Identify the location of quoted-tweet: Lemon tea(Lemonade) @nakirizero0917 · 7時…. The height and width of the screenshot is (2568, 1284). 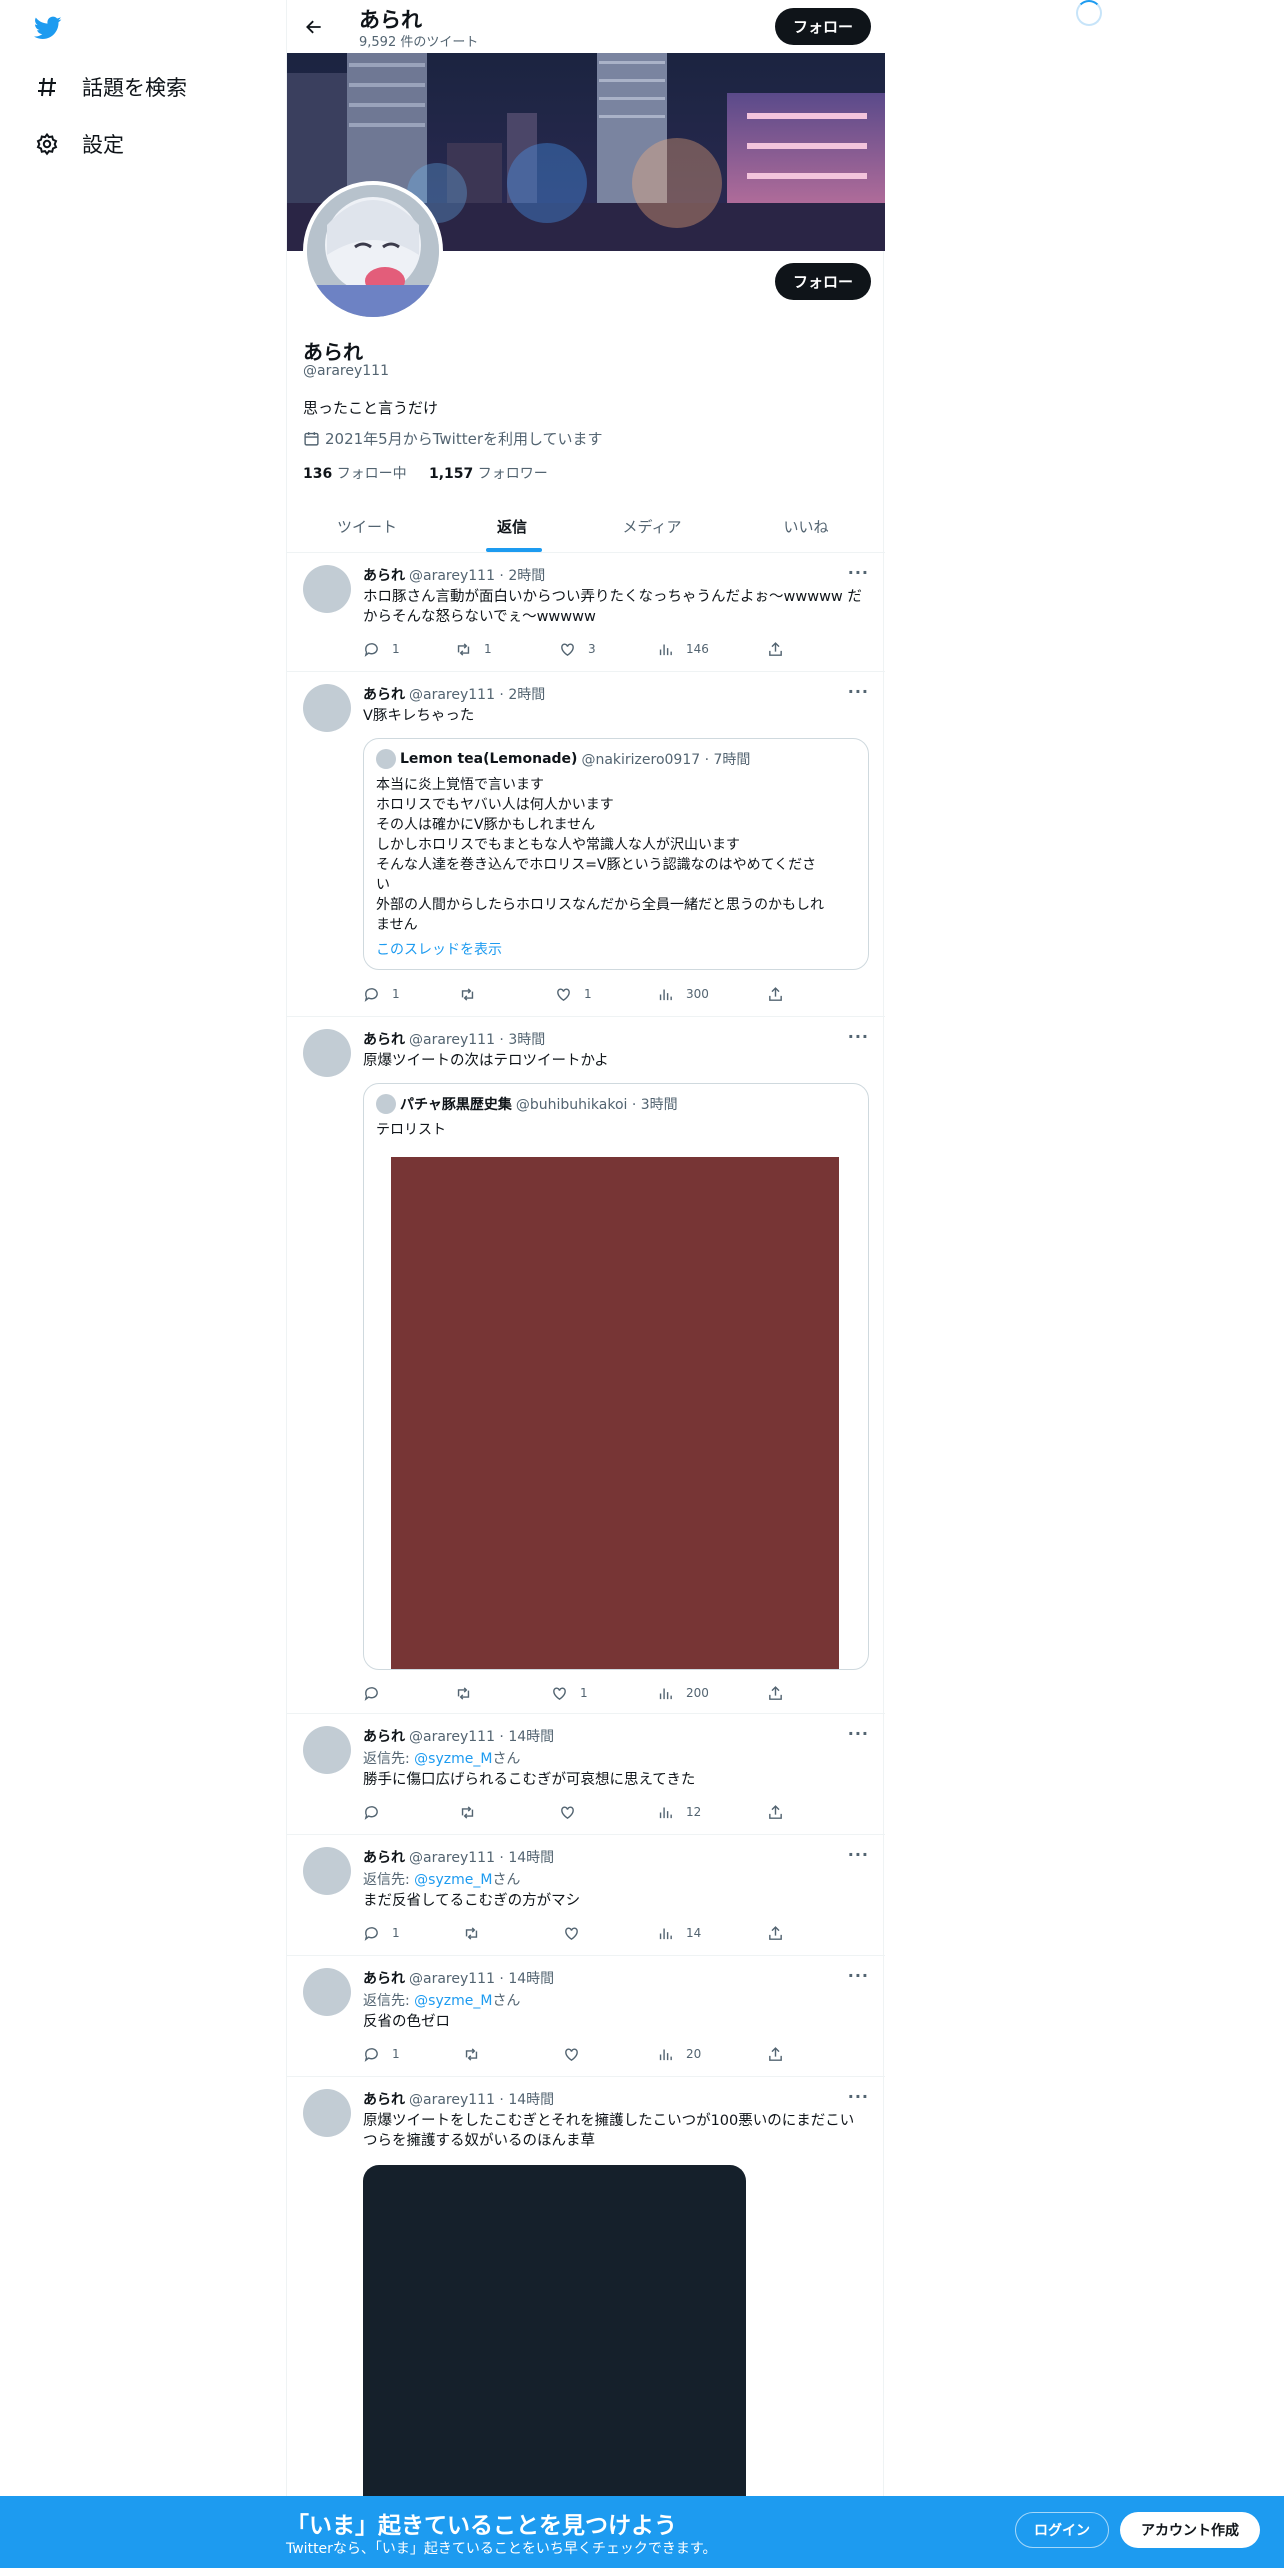
(616, 854).